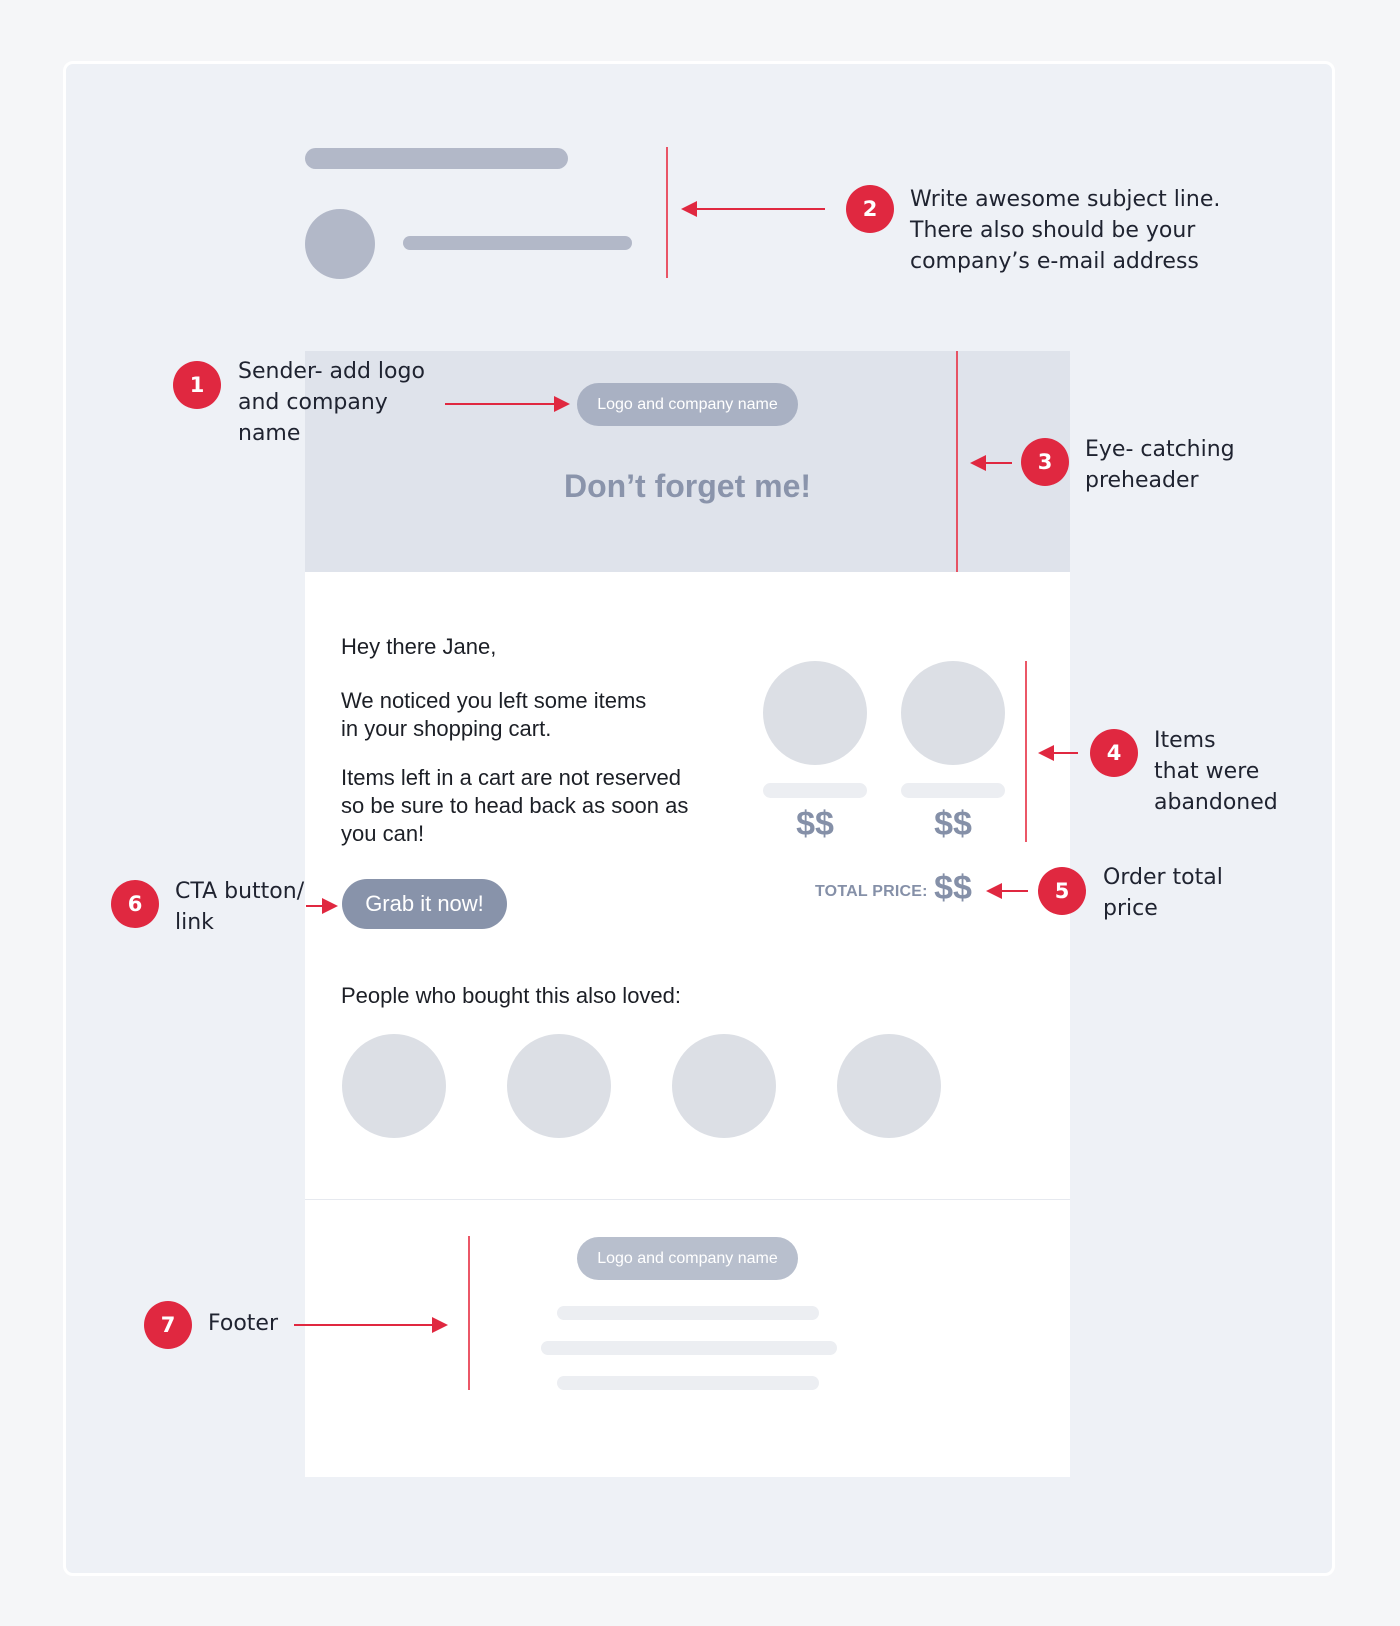  Describe the element at coordinates (870, 209) in the screenshot. I see `annotation-badge-2: 2` at that location.